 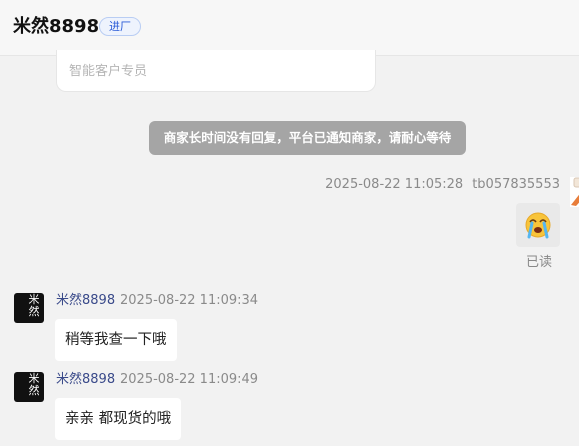 What do you see at coordinates (120, 26) in the screenshot?
I see `shop-badge: 进厂` at bounding box center [120, 26].